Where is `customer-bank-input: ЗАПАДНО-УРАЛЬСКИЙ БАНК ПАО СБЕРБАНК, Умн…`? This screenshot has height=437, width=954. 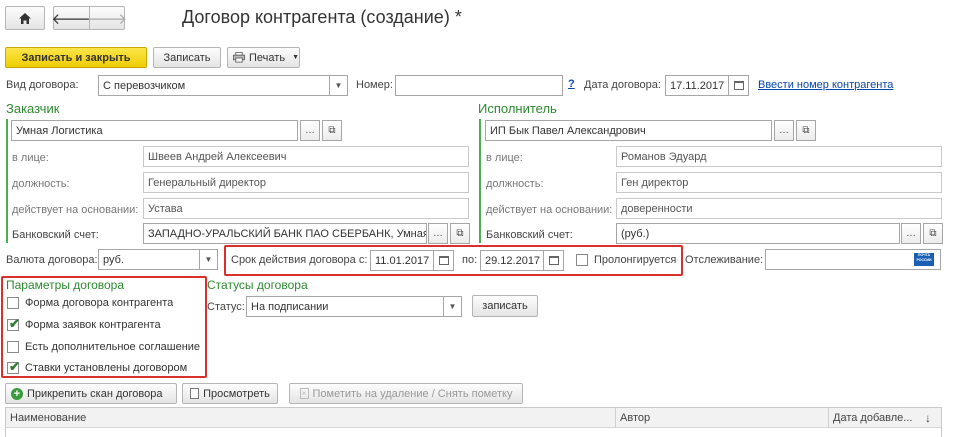 customer-bank-input: ЗАПАДНО-УРАЛЬСКИЙ БАНК ПАО СБЕРБАНК, Умн… is located at coordinates (285, 233).